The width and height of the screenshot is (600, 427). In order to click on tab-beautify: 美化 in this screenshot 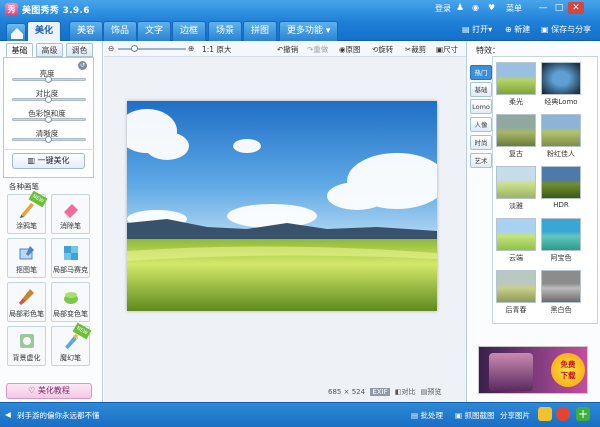, I will do `click(44, 31)`.